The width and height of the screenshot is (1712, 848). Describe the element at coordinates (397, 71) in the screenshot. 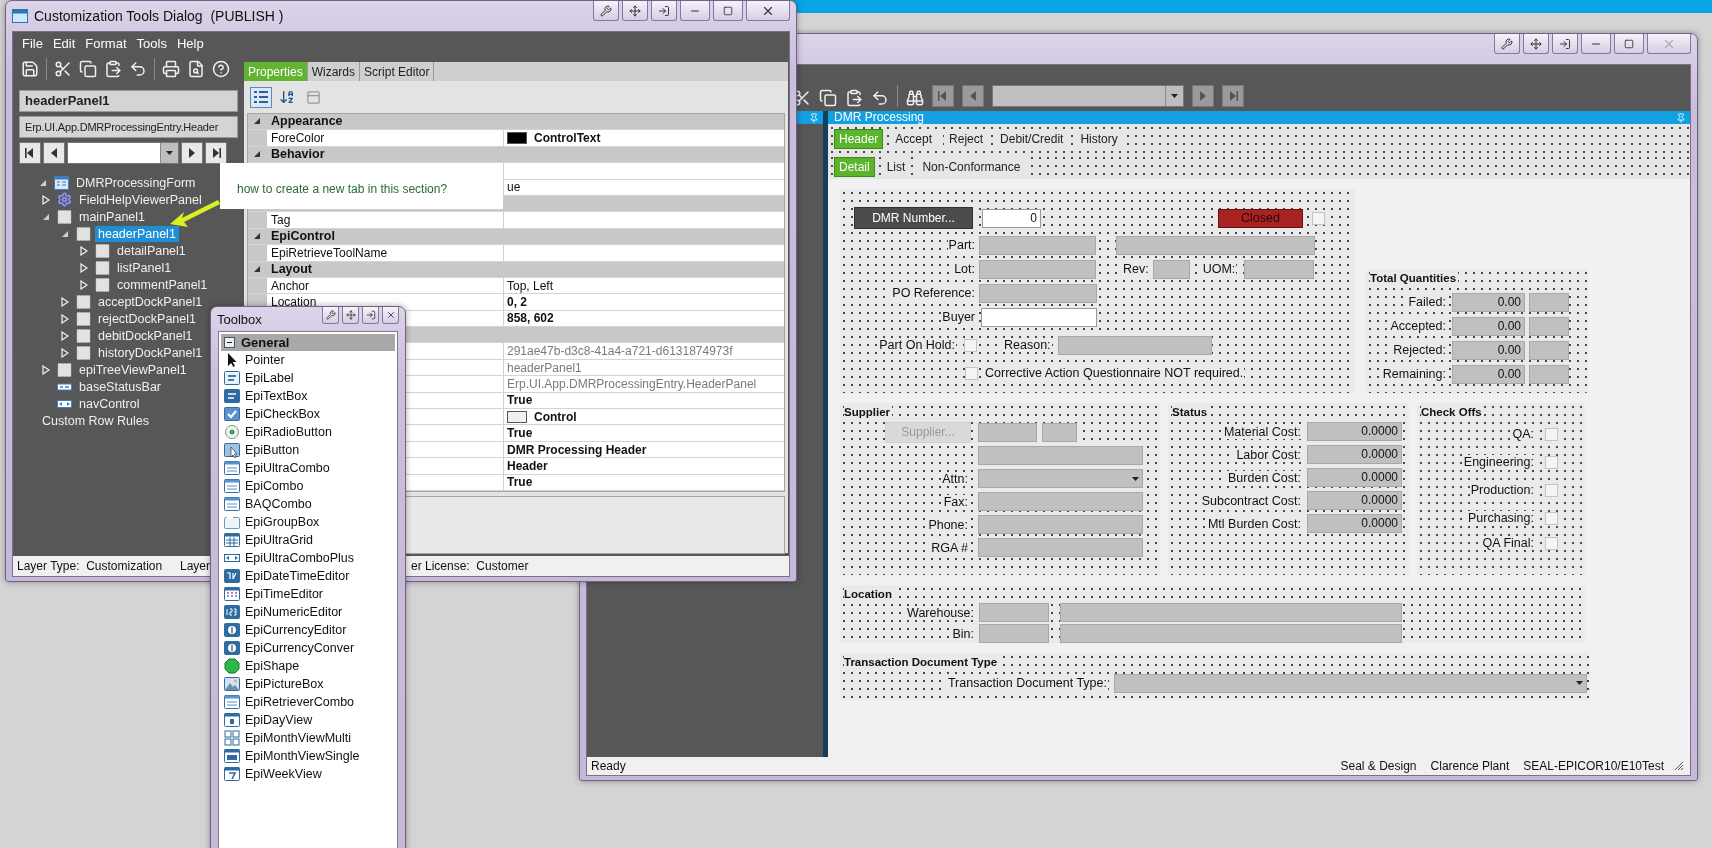

I see `tab: Script Editor` at that location.